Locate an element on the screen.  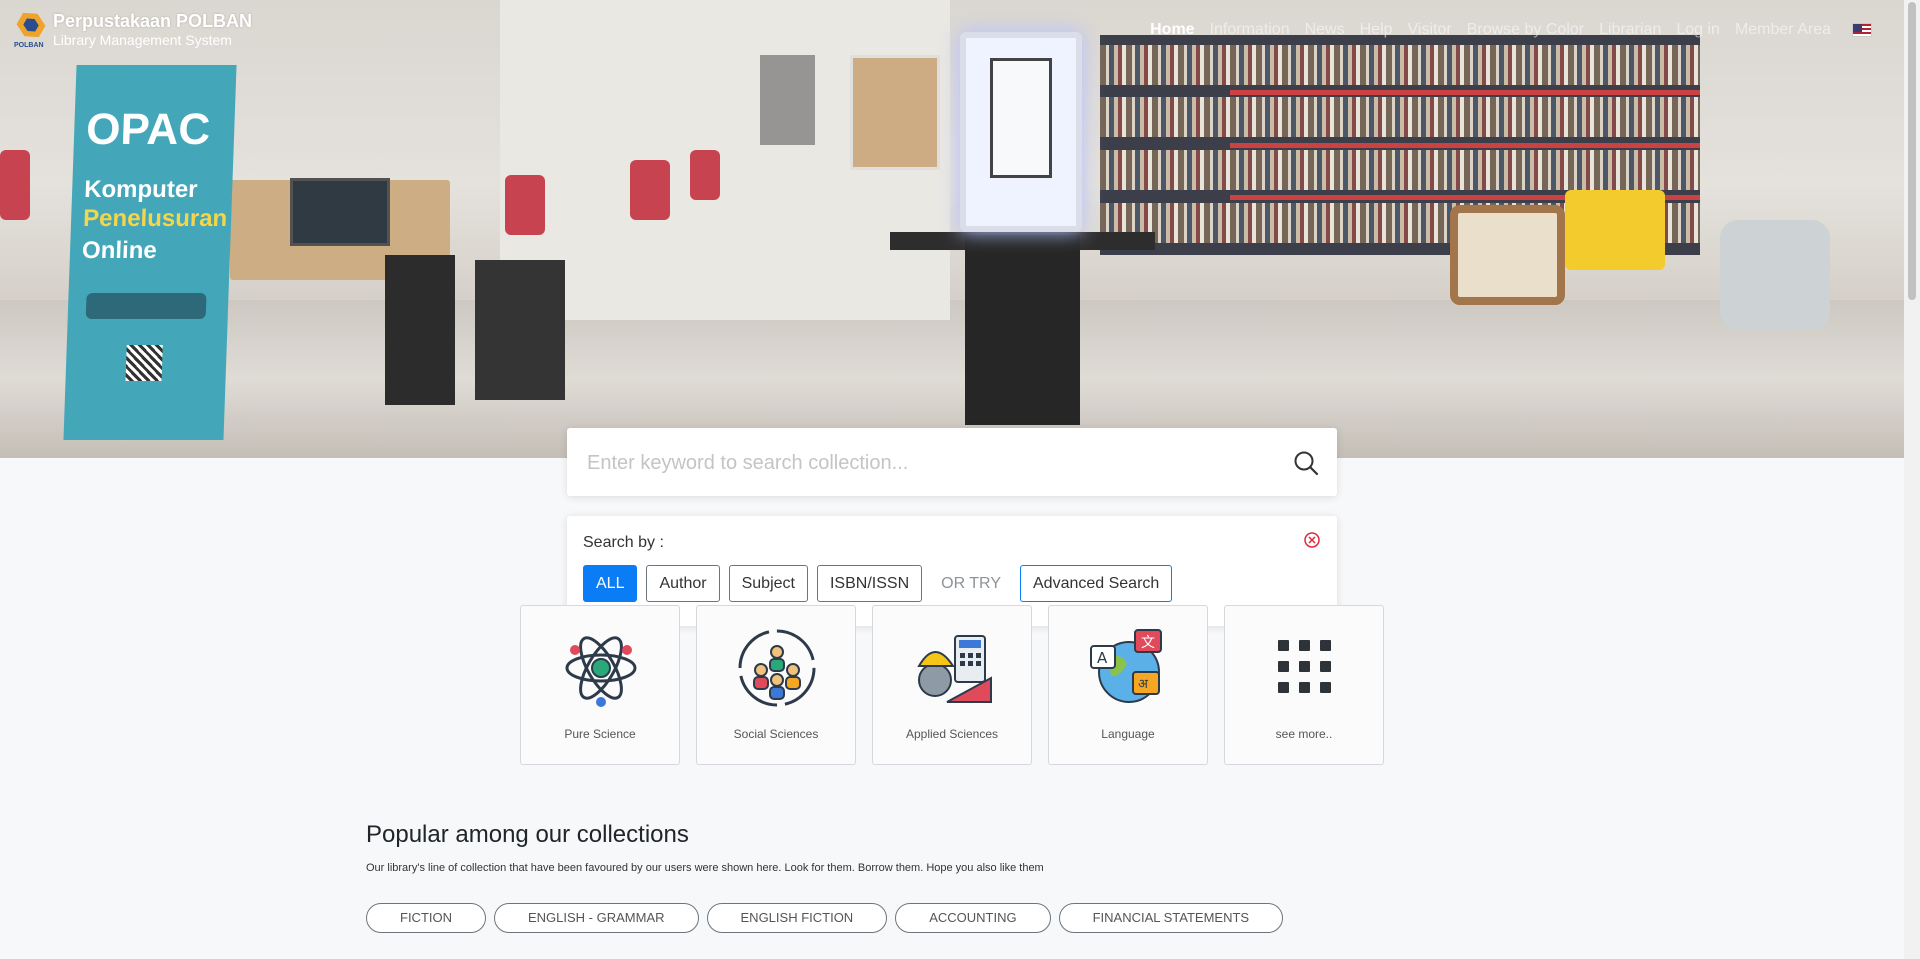
category-label: Applied Sciences is located at coordinates (952, 734).